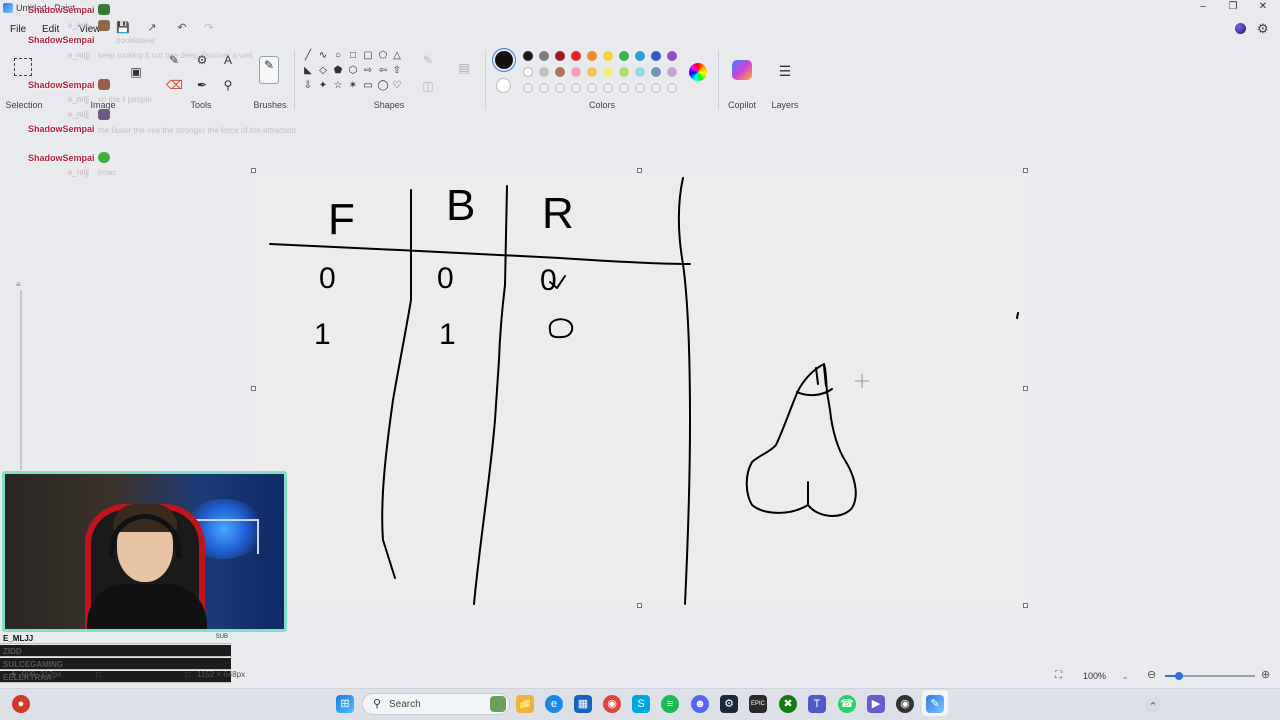  What do you see at coordinates (700, 704) in the screenshot?
I see `discord-icon: ☻` at bounding box center [700, 704].